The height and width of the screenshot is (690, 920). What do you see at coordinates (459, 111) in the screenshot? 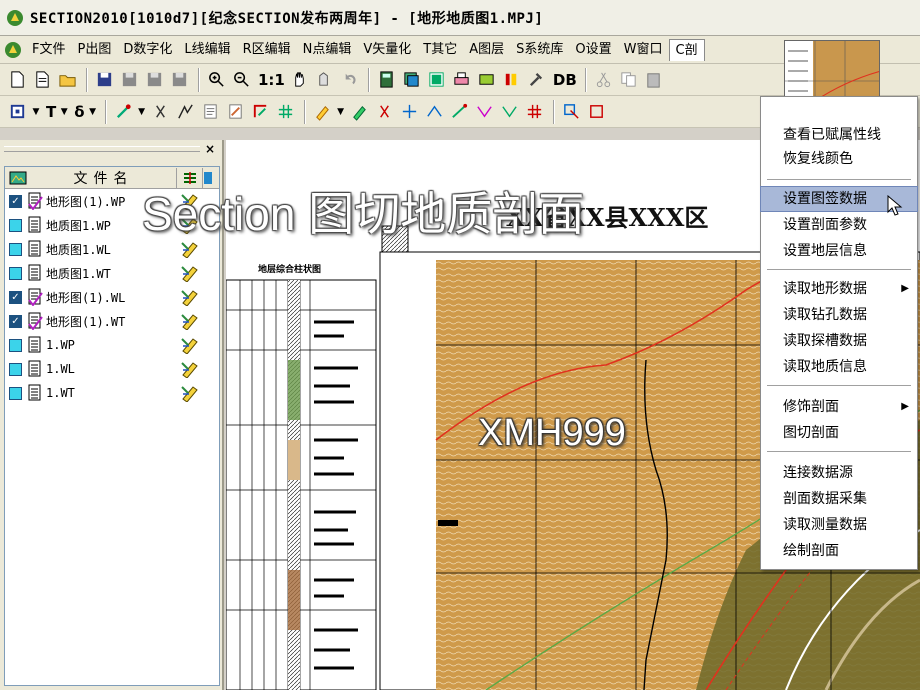
I see `move-line-icon` at bounding box center [459, 111].